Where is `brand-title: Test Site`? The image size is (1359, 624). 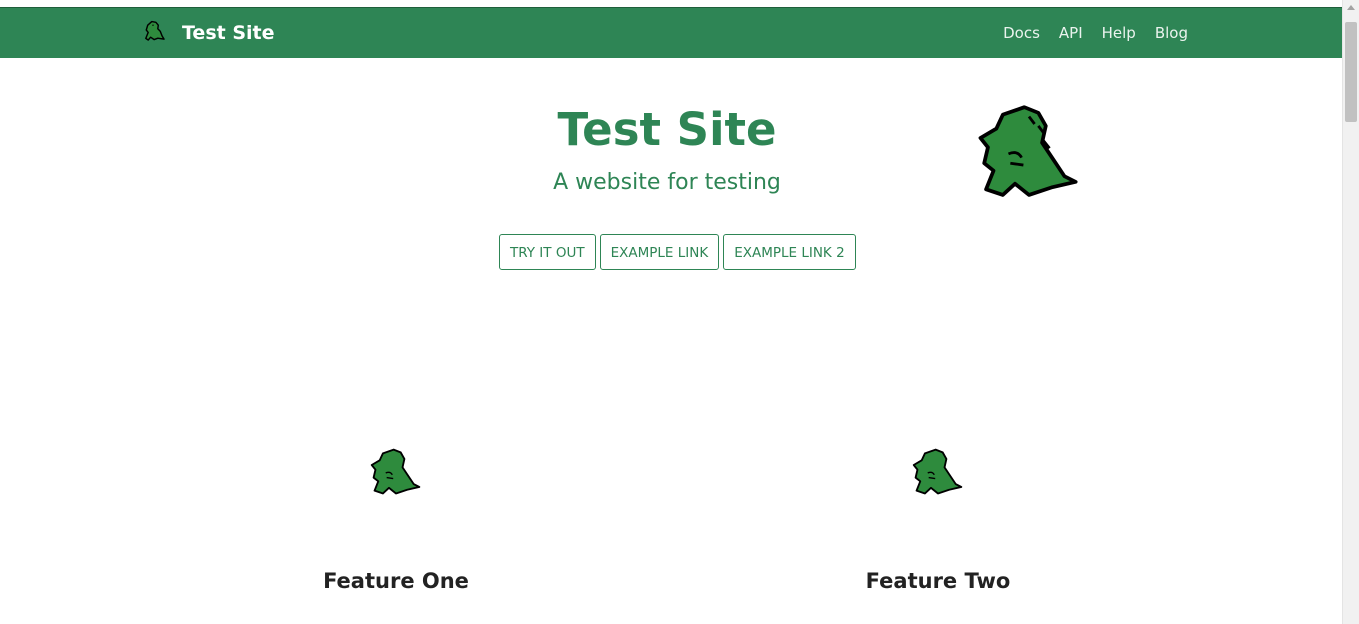 brand-title: Test Site is located at coordinates (228, 33).